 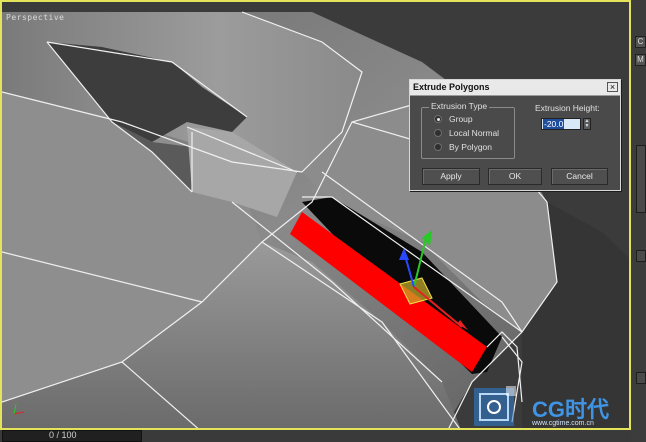 What do you see at coordinates (461, 119) in the screenshot?
I see `radio-label: Group` at bounding box center [461, 119].